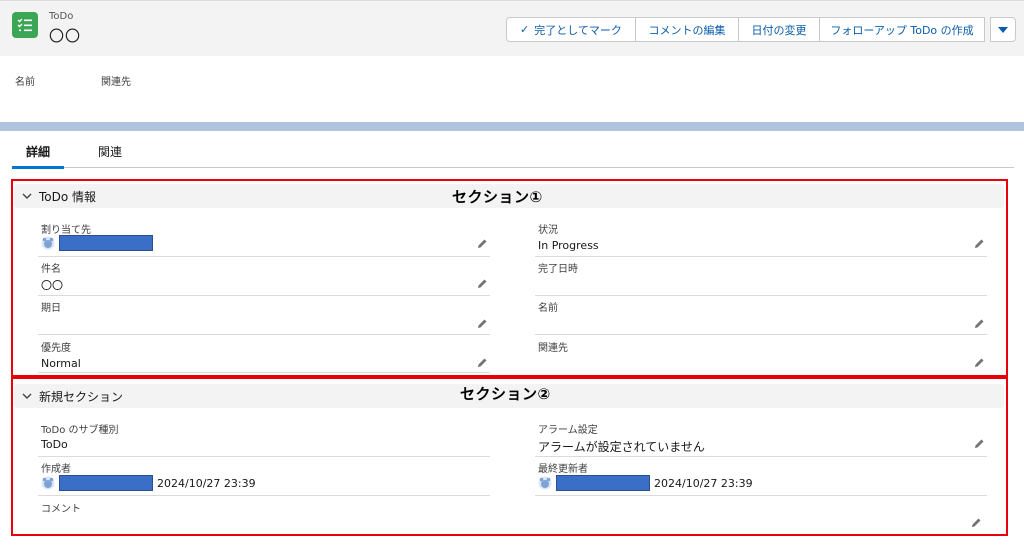 This screenshot has height=547, width=1024. Describe the element at coordinates (512, 89) in the screenshot. I see `highlights-panel: 名前 関連先` at that location.